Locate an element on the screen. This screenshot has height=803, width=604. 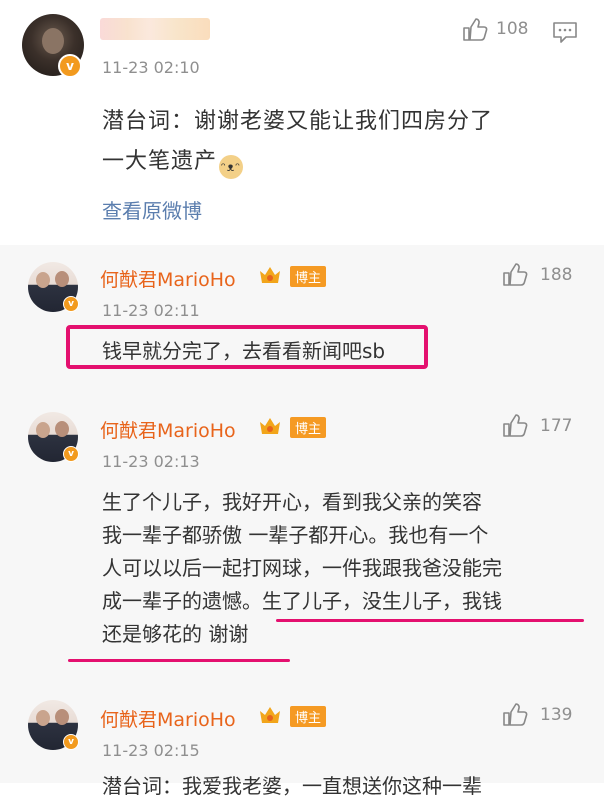
comment-line: 潜台词：谢谢老婆又能让我们四房分了 is located at coordinates (298, 121).